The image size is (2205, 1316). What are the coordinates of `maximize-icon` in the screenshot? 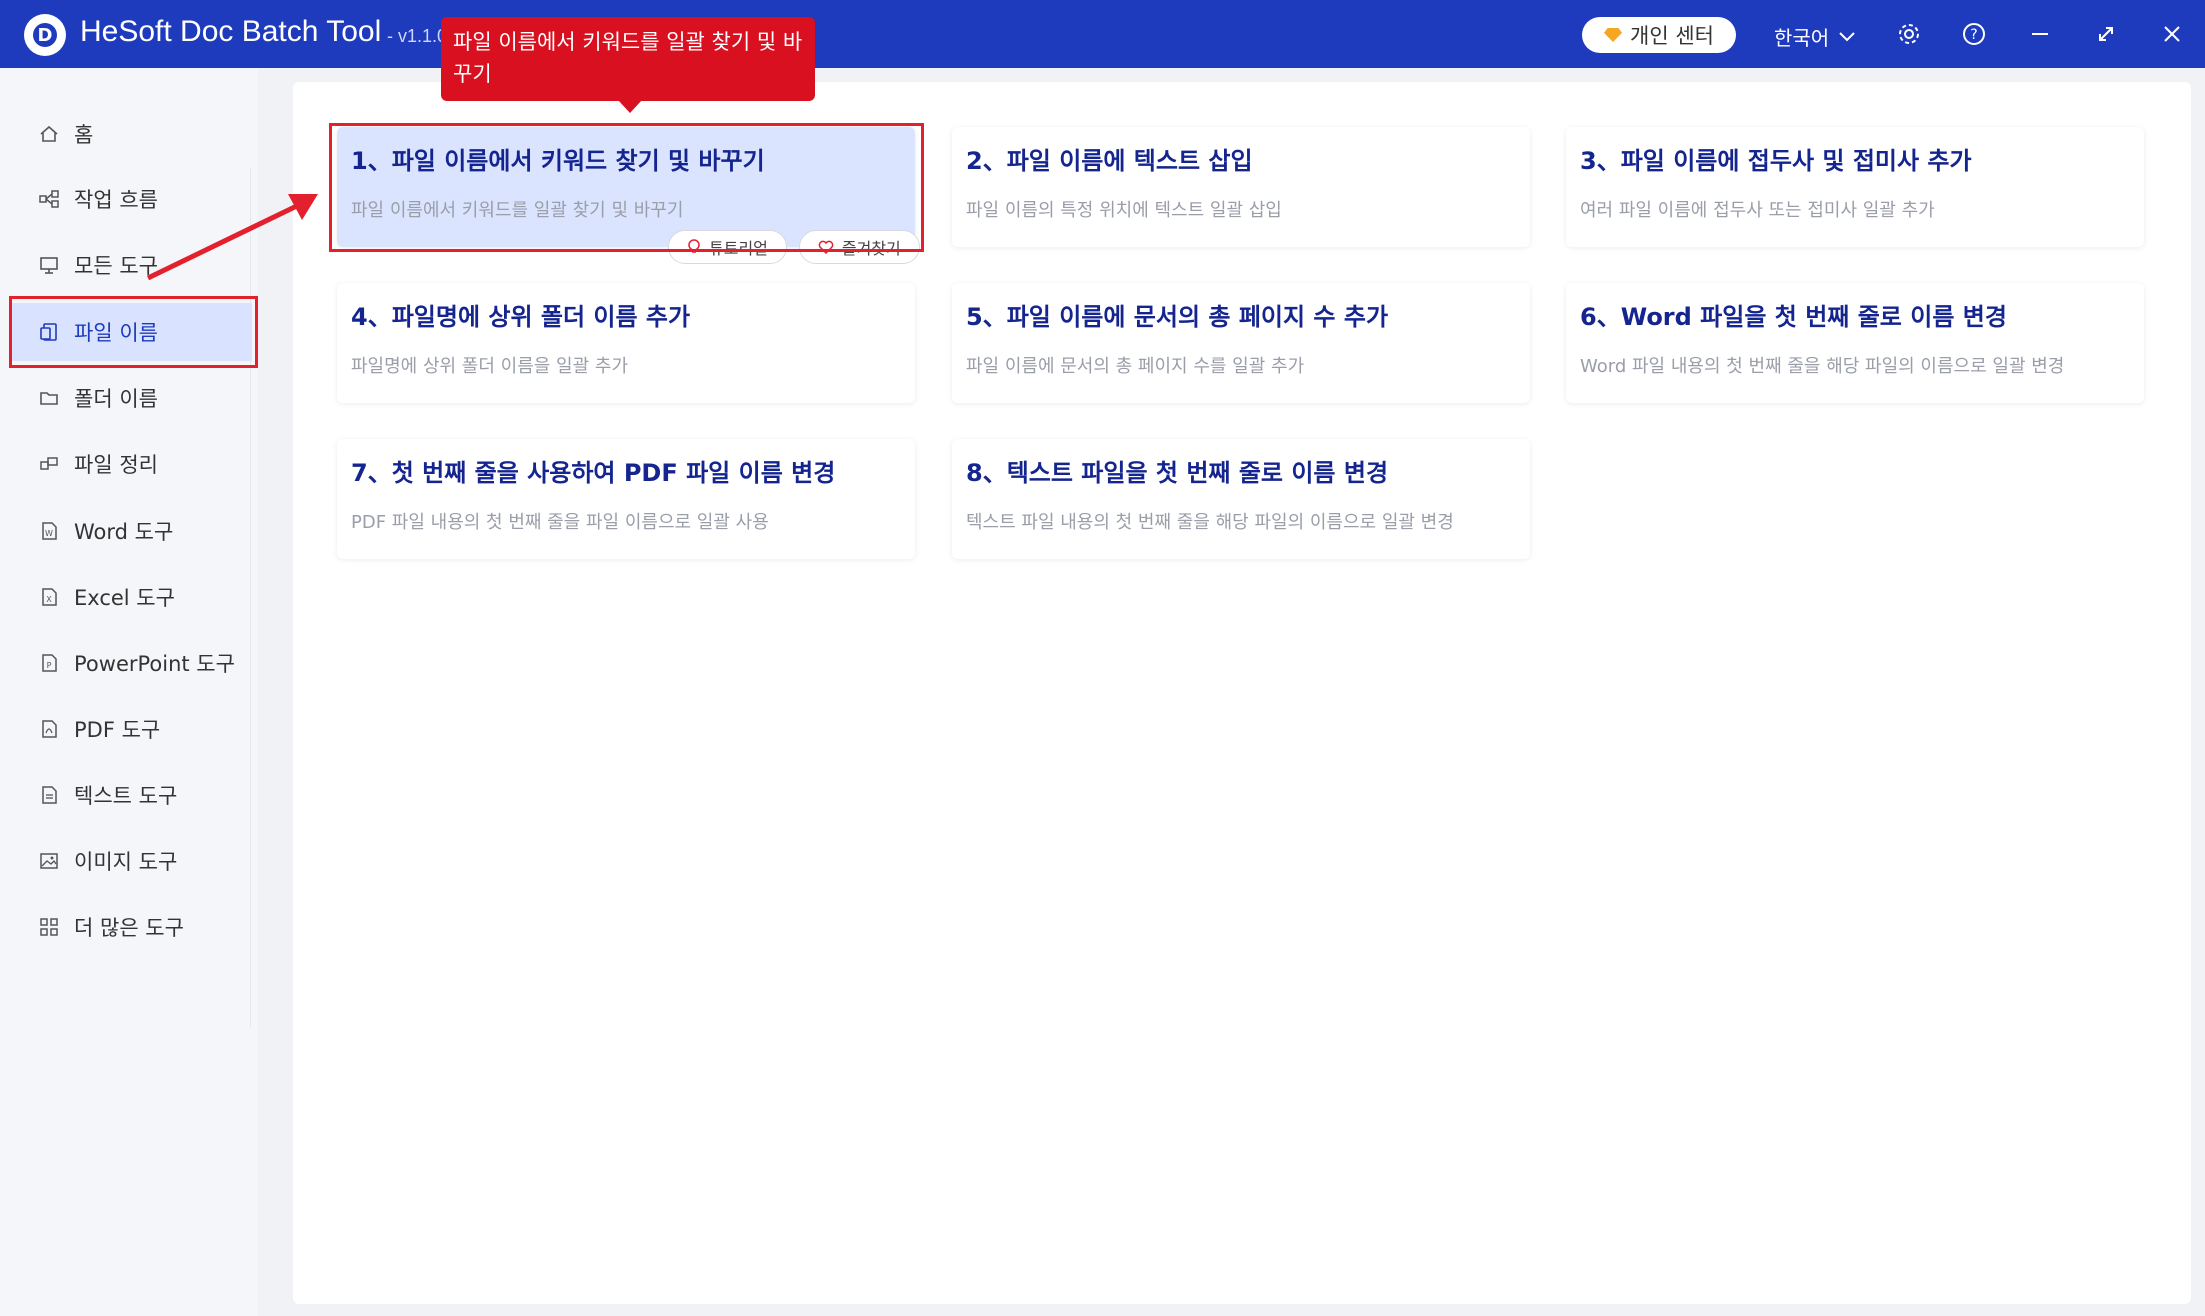 It's located at (2106, 34).